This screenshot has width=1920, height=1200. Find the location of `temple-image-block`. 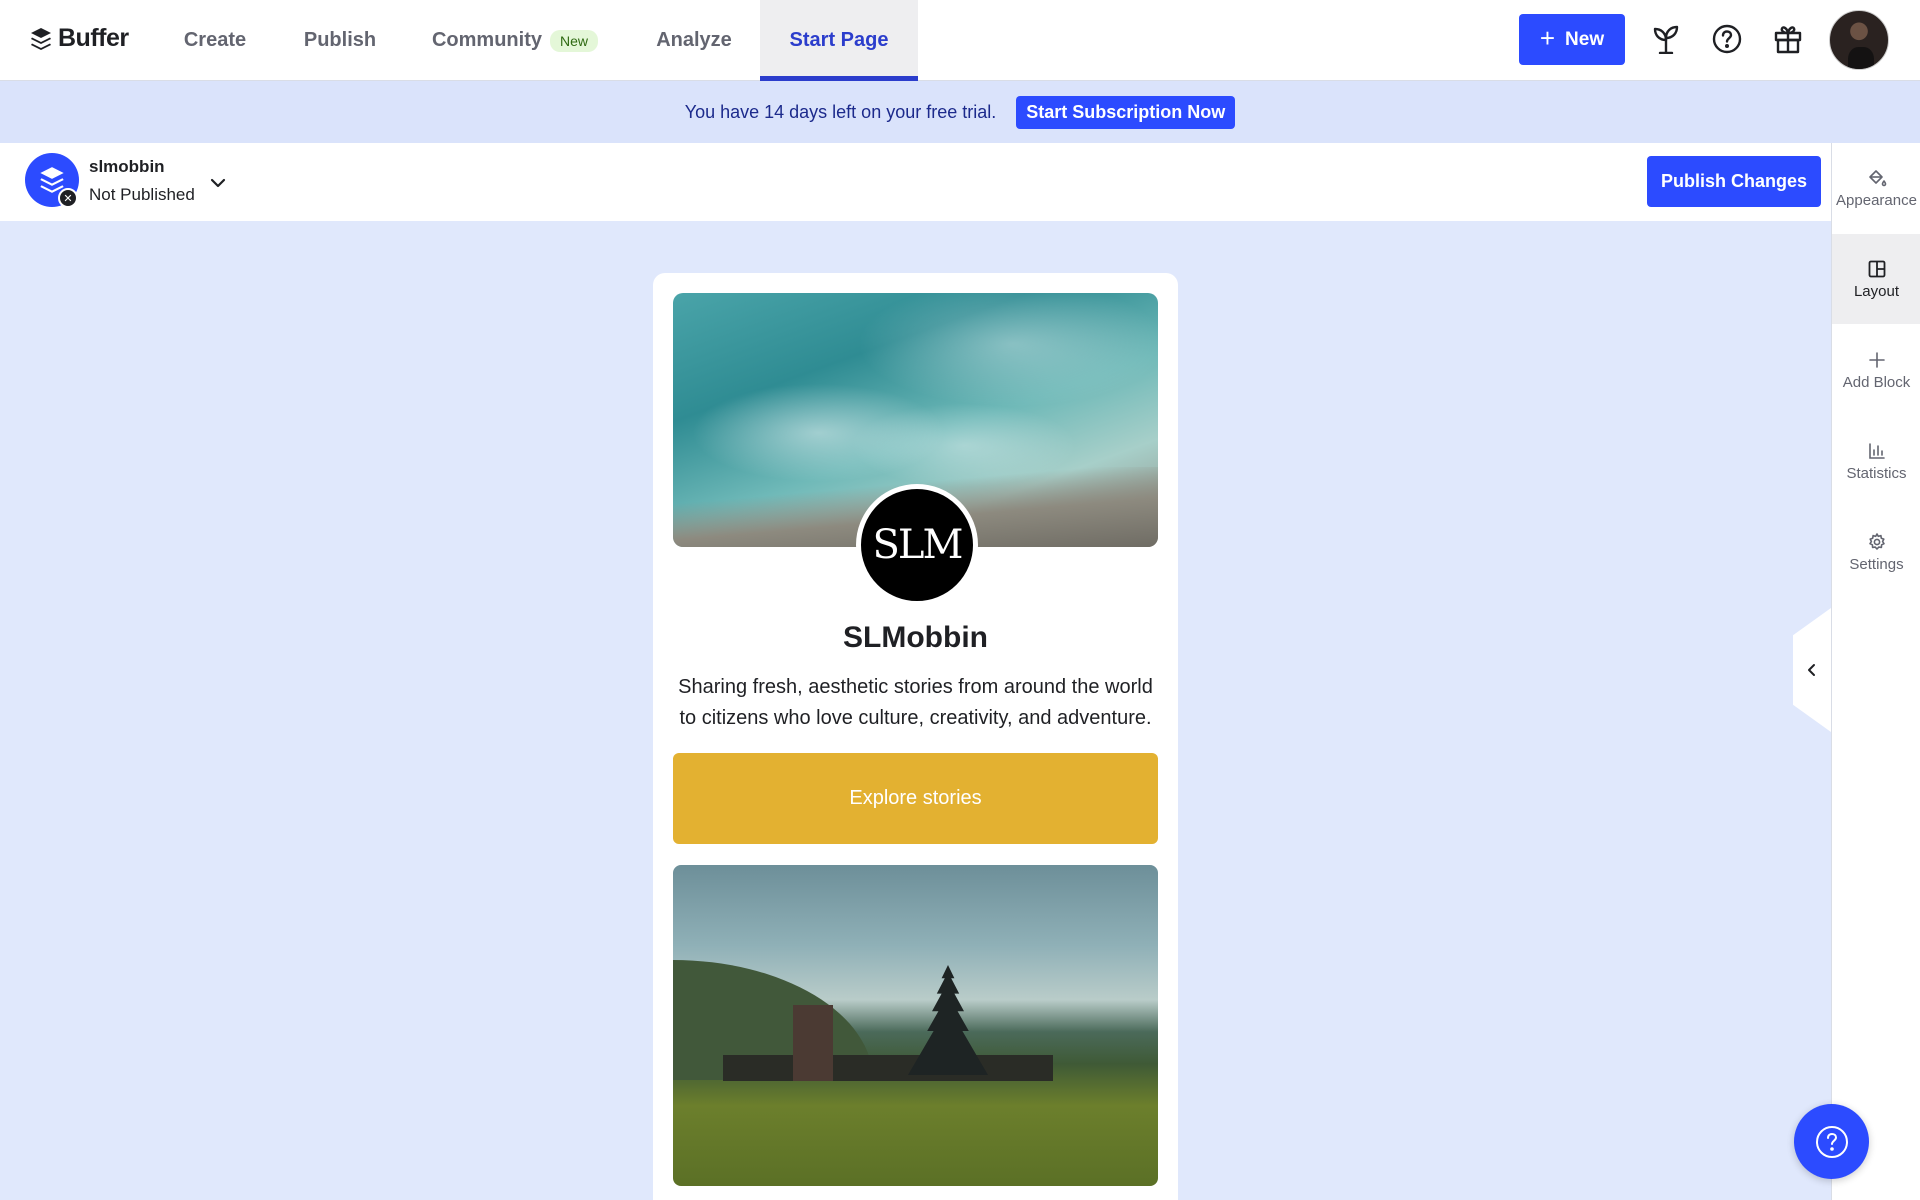

temple-image-block is located at coordinates (915, 1025).